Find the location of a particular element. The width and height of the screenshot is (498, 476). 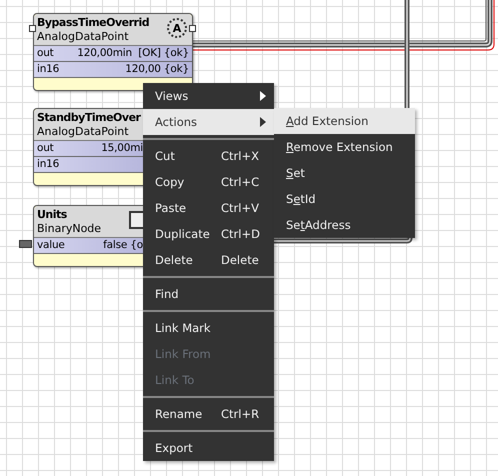

node-type: BinaryNode is located at coordinates (69, 229).